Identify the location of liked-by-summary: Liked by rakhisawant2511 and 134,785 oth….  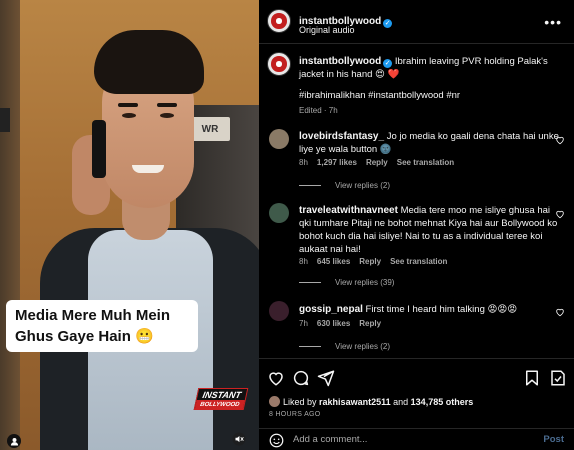
(371, 401).